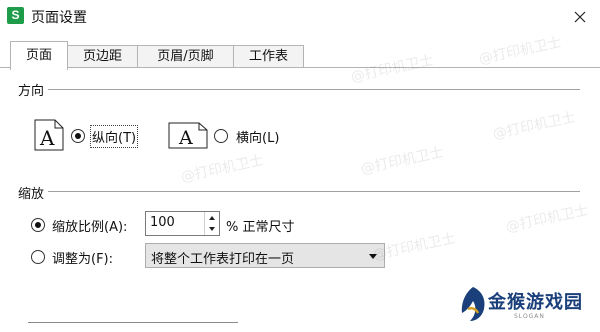 The height and width of the screenshot is (332, 600). Describe the element at coordinates (257, 136) in the screenshot. I see `landscape-label: 横向(L)` at that location.